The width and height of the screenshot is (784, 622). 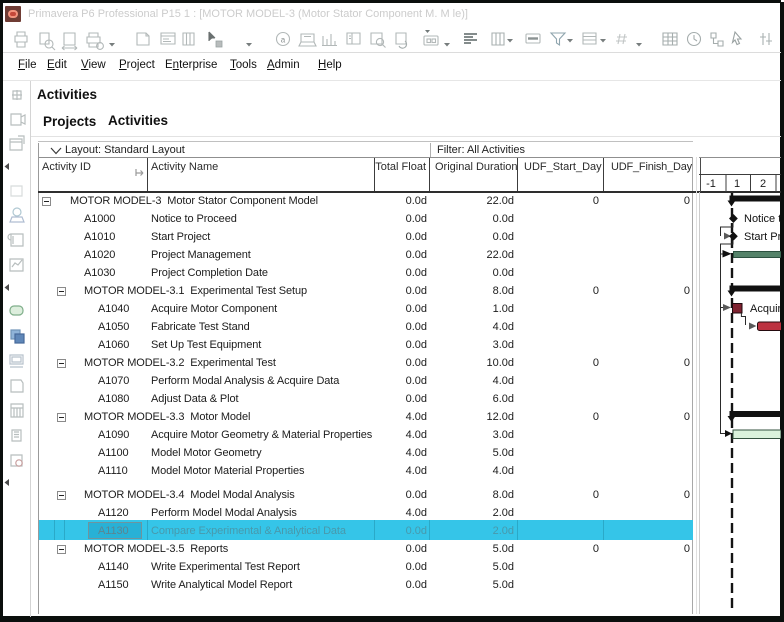 I want to click on svg-text: 1, so click(x=737, y=184).